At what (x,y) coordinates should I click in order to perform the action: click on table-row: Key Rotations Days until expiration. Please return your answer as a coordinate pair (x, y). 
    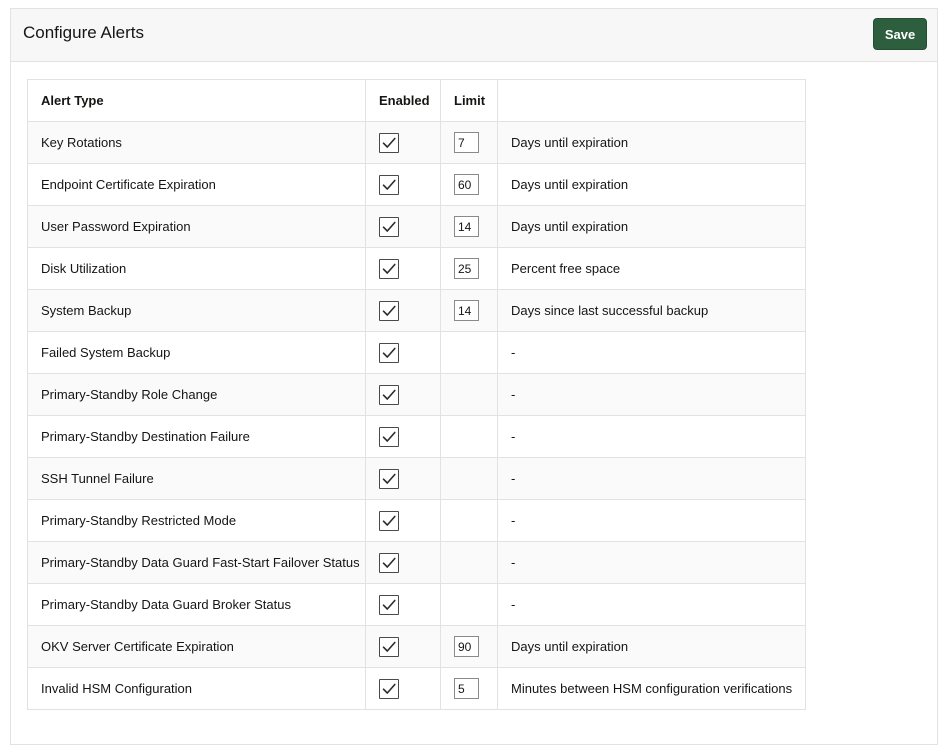
    Looking at the image, I should click on (417, 143).